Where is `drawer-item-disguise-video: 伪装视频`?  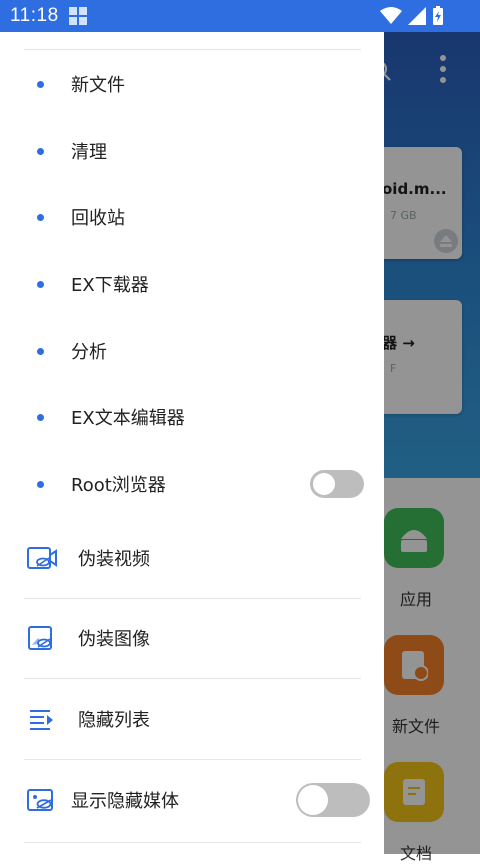
drawer-item-disguise-video: 伪装视频 is located at coordinates (192, 558).